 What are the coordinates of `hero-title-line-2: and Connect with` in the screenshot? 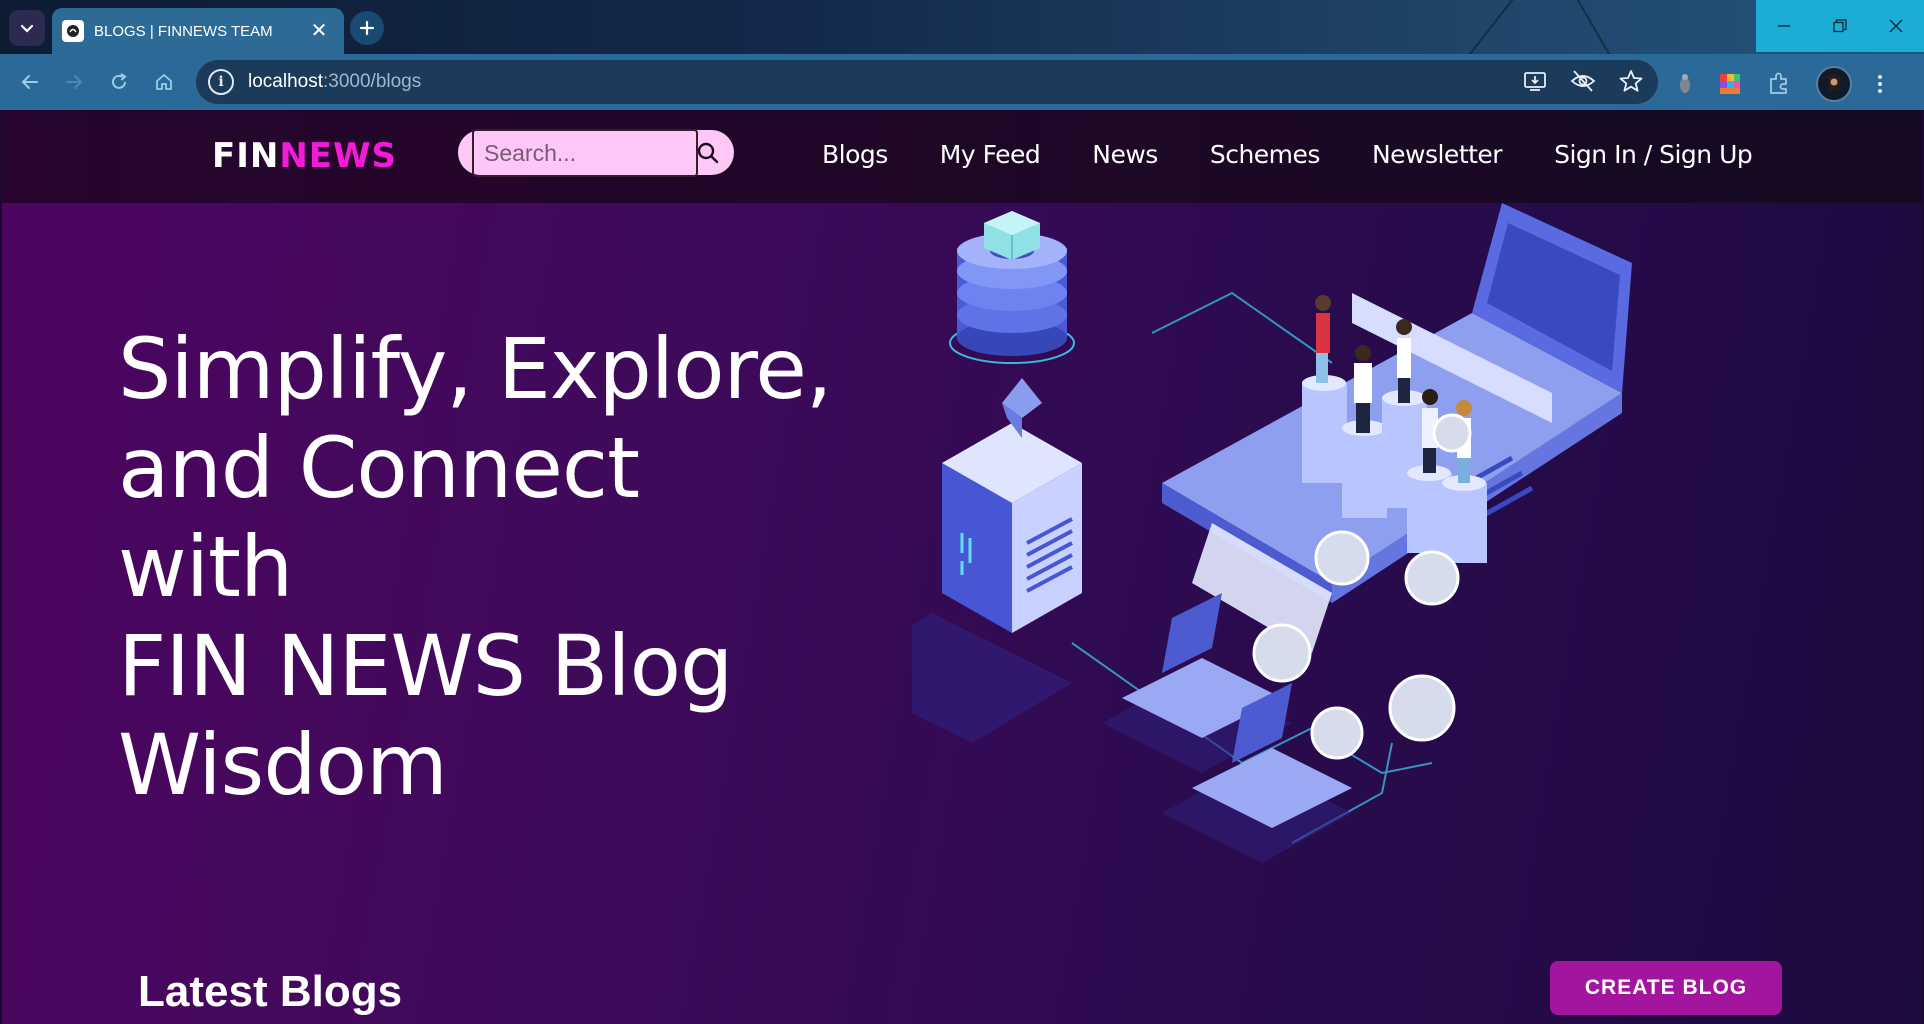 It's located at (379, 517).